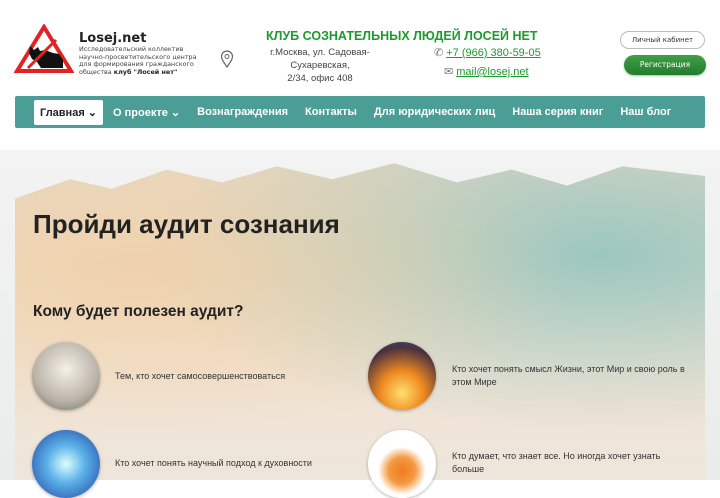 This screenshot has width=720, height=498. I want to click on phone: ✆ +7 (966) 380-59-05, so click(487, 52).